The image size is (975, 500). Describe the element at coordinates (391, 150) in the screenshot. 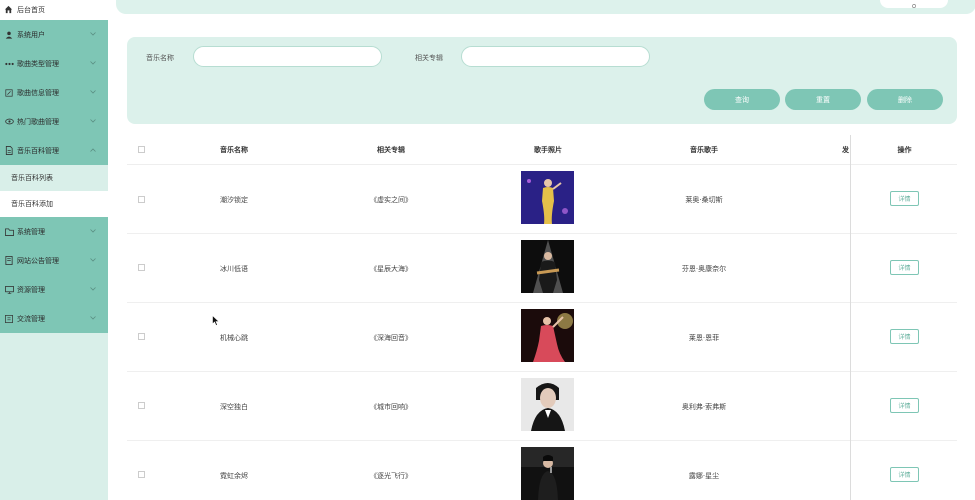

I see `header-album: 相关专辑` at that location.